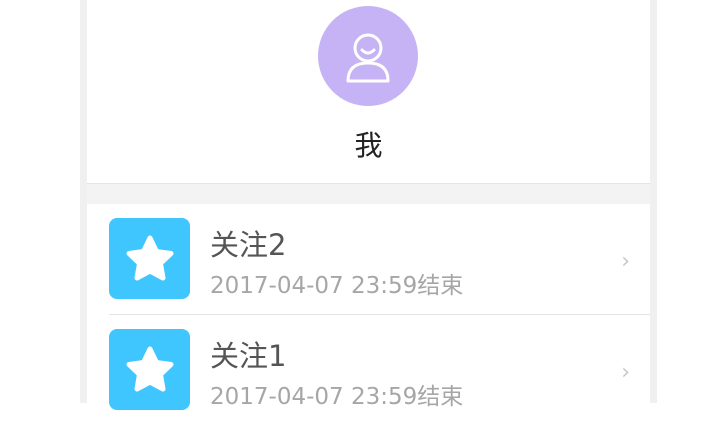  Describe the element at coordinates (653, 201) in the screenshot. I see `frame-edge-right` at that location.